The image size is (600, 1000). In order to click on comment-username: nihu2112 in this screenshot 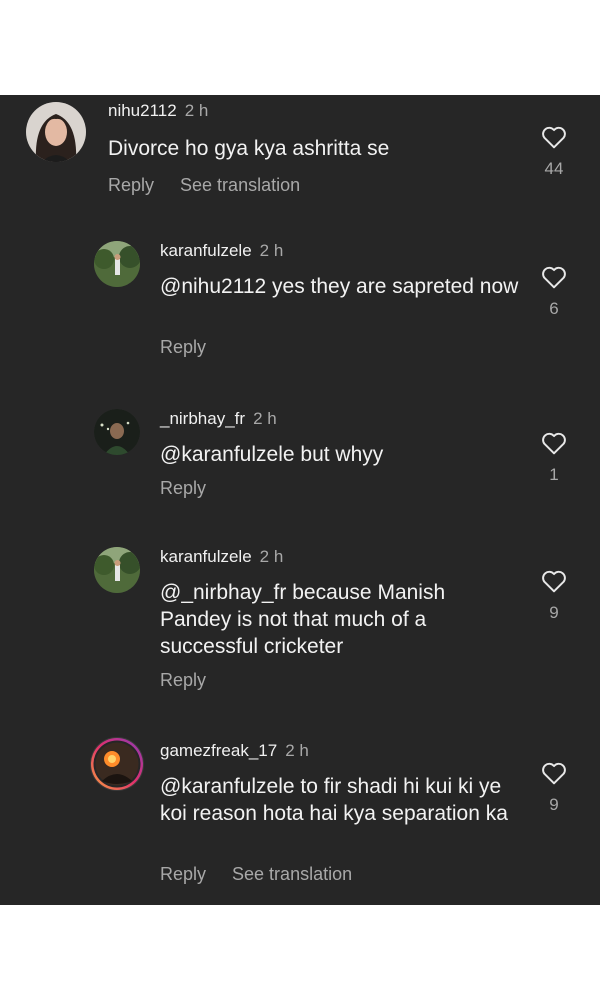, I will do `click(142, 110)`.